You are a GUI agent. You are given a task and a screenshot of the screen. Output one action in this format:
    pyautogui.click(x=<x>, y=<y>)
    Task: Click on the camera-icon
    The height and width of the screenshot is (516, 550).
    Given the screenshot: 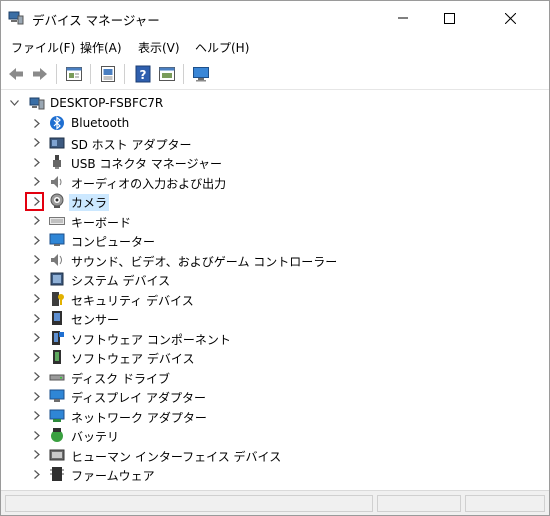 What is the action you would take?
    pyautogui.click(x=57, y=200)
    